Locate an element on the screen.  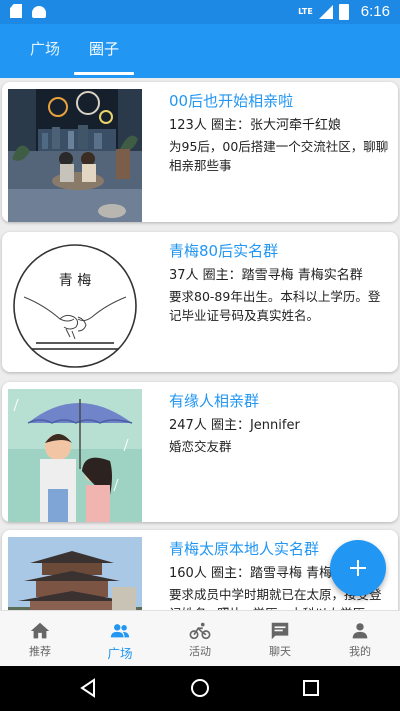
tab-square: 广场 is located at coordinates (45, 51).